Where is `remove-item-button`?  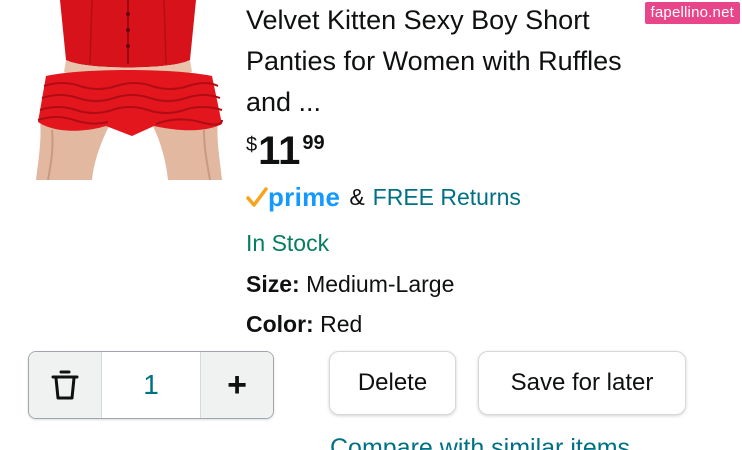 remove-item-button is located at coordinates (65, 385).